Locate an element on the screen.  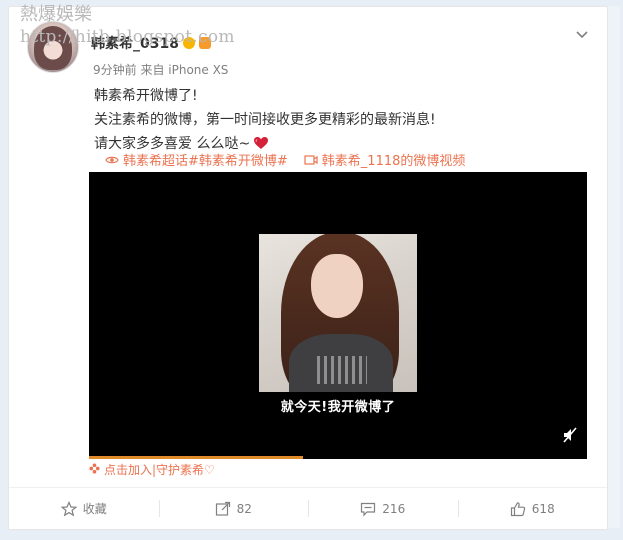
comment-icon is located at coordinates (368, 509).